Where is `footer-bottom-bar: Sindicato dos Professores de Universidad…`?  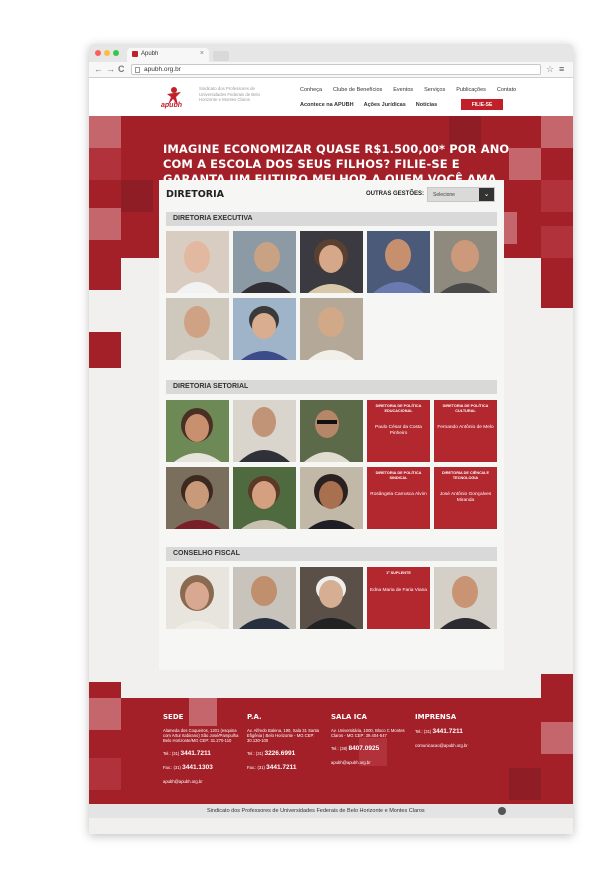 footer-bottom-bar: Sindicato dos Professores de Universidad… is located at coordinates (331, 811).